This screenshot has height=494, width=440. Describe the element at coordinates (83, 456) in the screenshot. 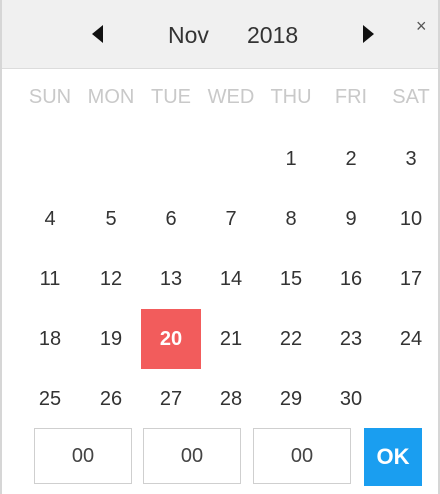

I see `hour-input: 00` at that location.